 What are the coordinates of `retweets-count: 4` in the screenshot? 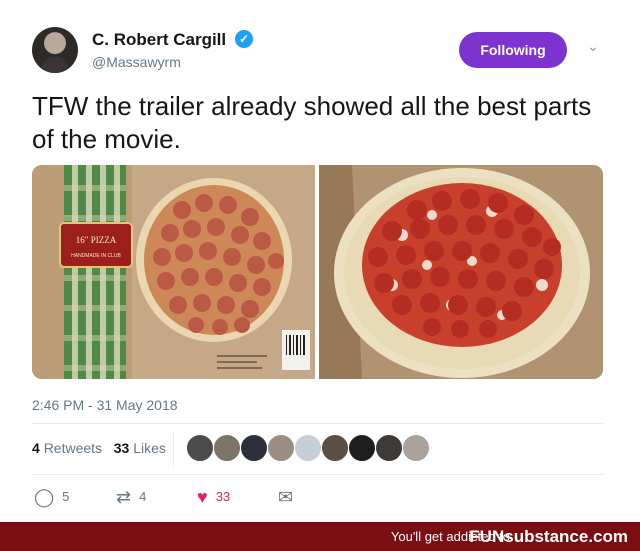 It's located at (36, 448).